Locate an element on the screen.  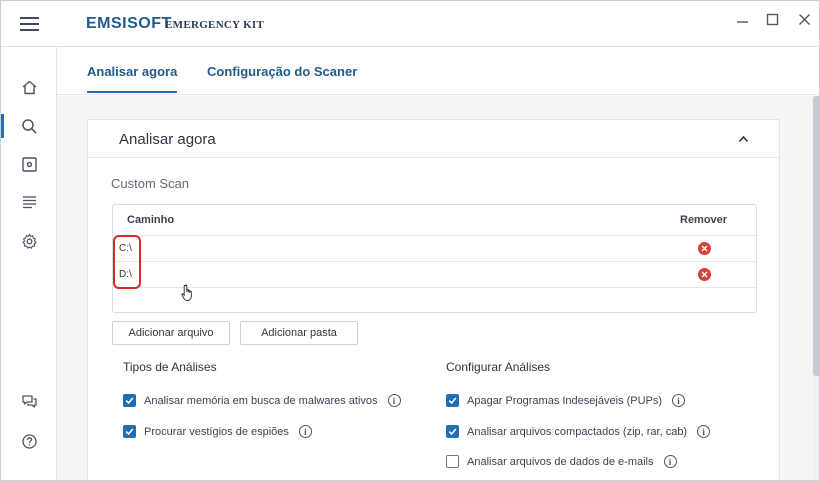
help-icon is located at coordinates (29, 441).